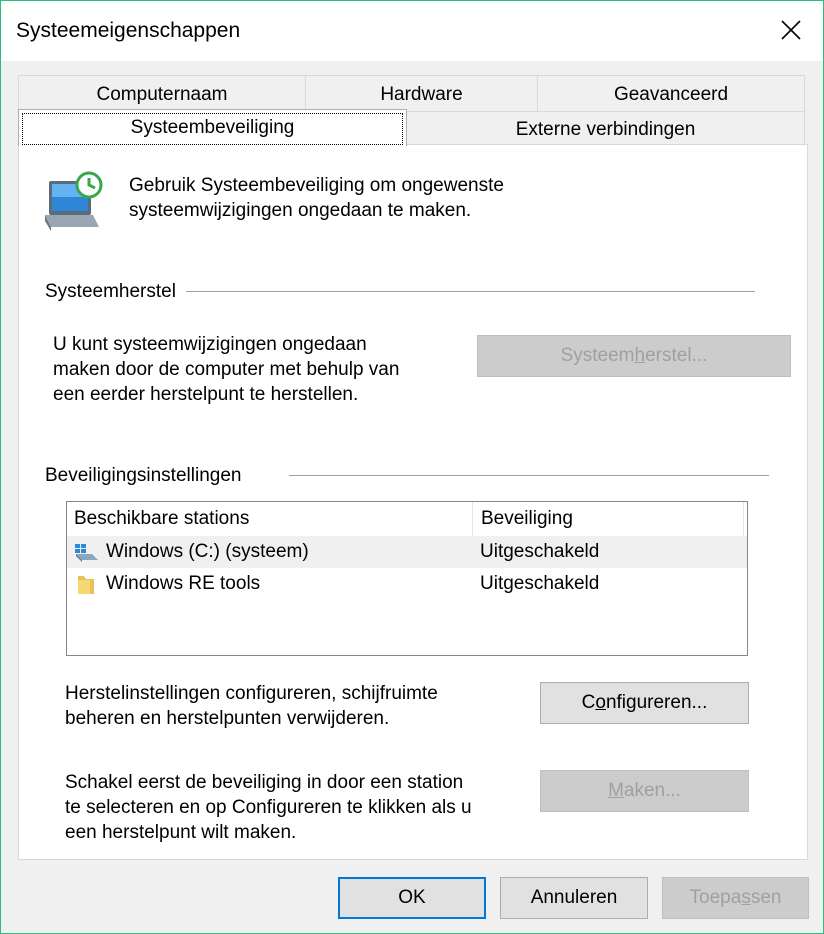  Describe the element at coordinates (86, 585) in the screenshot. I see `folder-icon` at that location.